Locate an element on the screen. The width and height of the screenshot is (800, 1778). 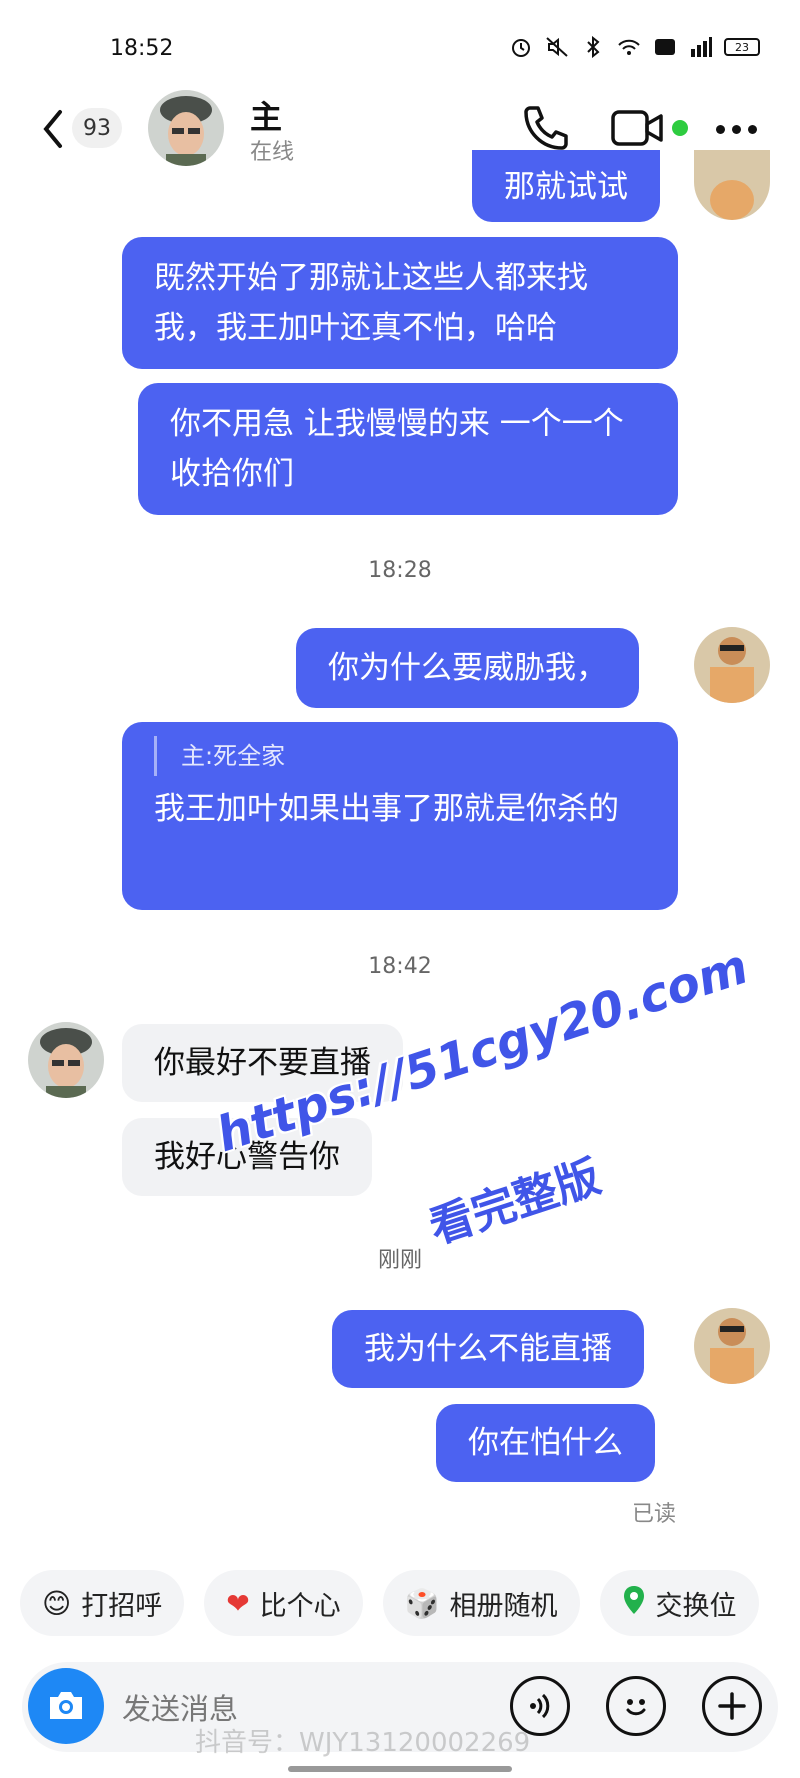
wave-emoji-icon: 😊 is located at coordinates (57, 1603).